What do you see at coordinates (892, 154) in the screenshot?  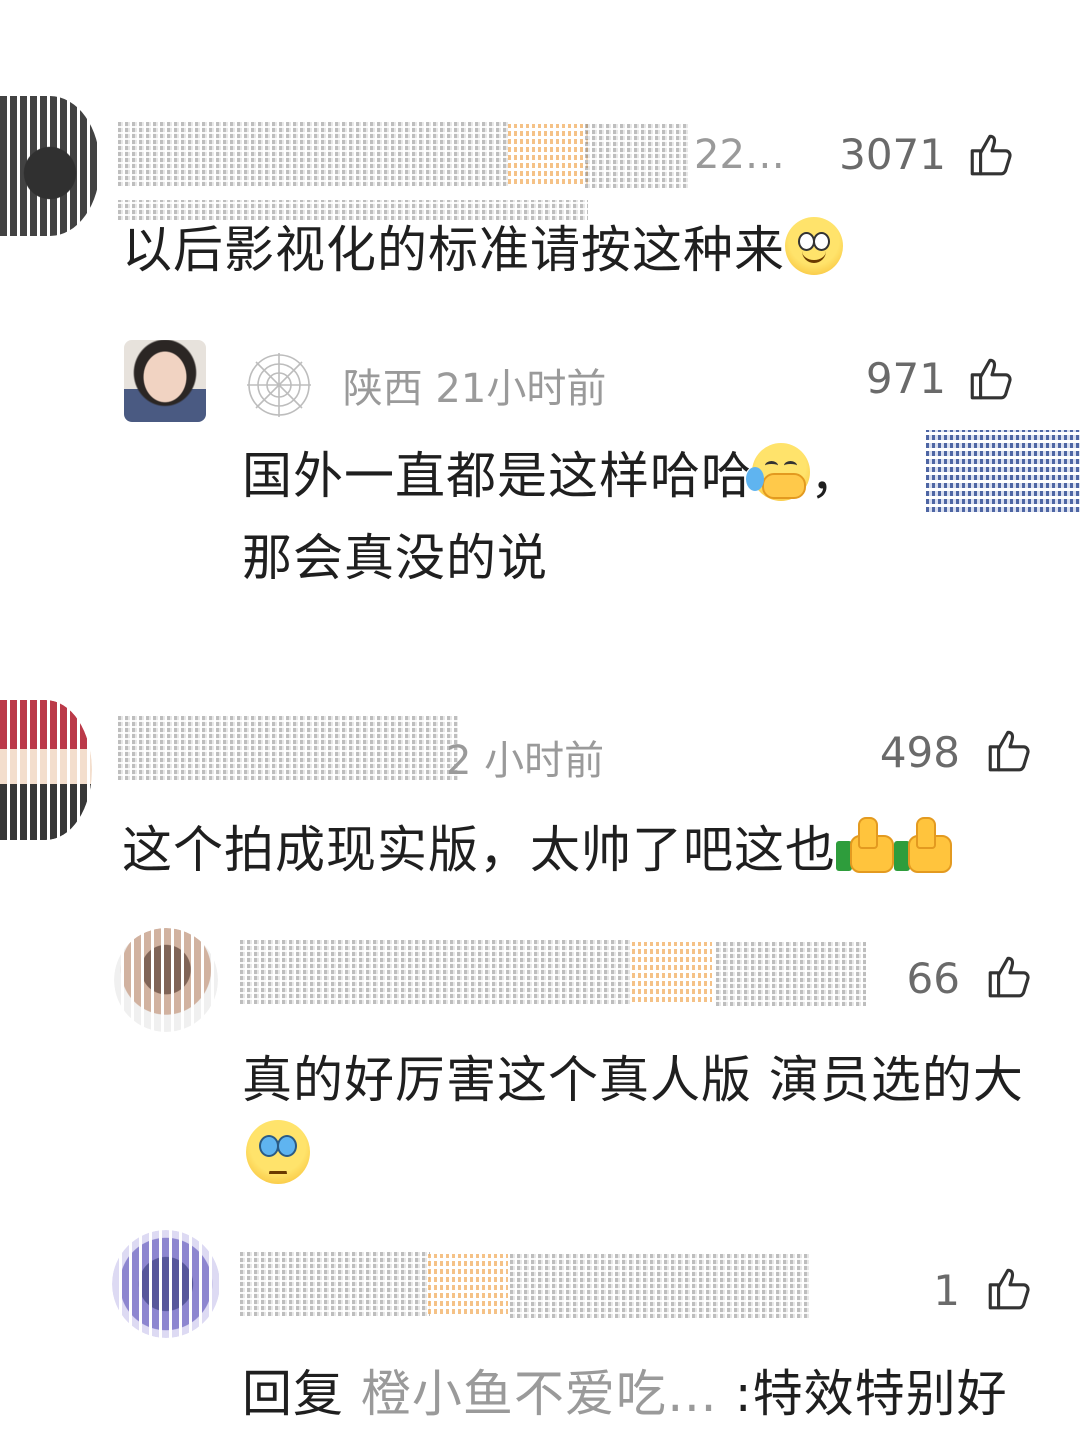 I see `like-count: 3071` at bounding box center [892, 154].